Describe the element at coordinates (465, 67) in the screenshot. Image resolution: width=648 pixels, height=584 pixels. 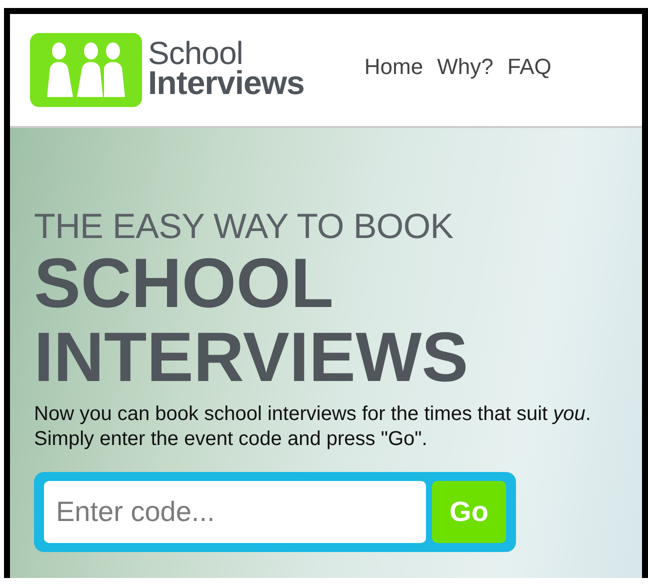
I see `nav-link: Why?` at that location.